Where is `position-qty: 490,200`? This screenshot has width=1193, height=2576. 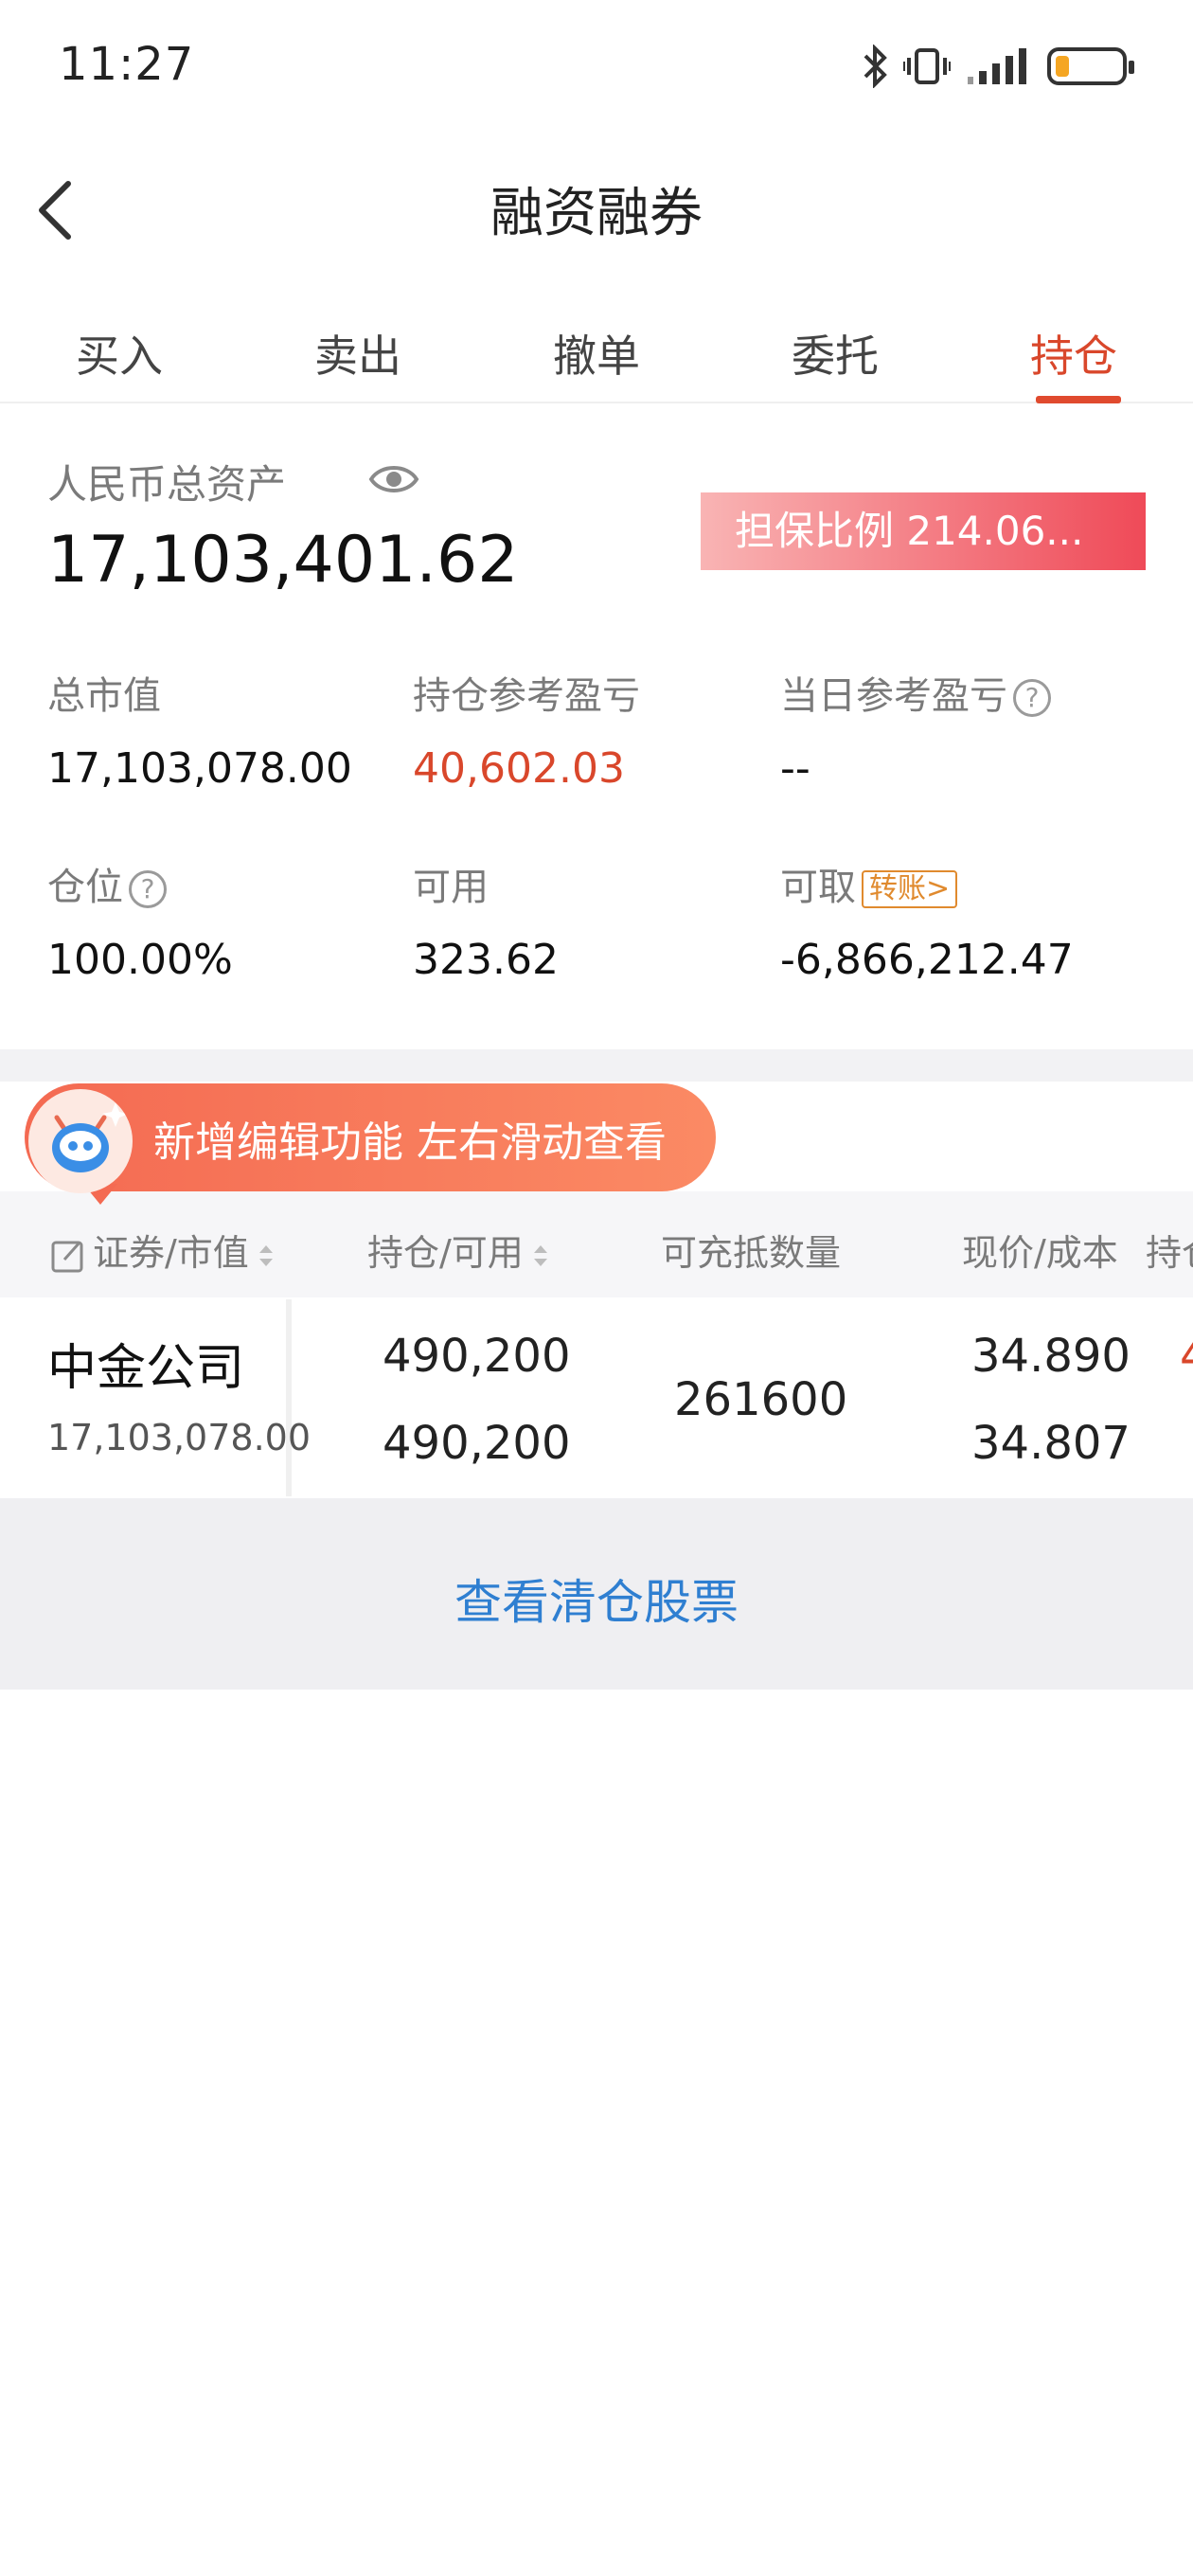
position-qty: 490,200 is located at coordinates (477, 1356).